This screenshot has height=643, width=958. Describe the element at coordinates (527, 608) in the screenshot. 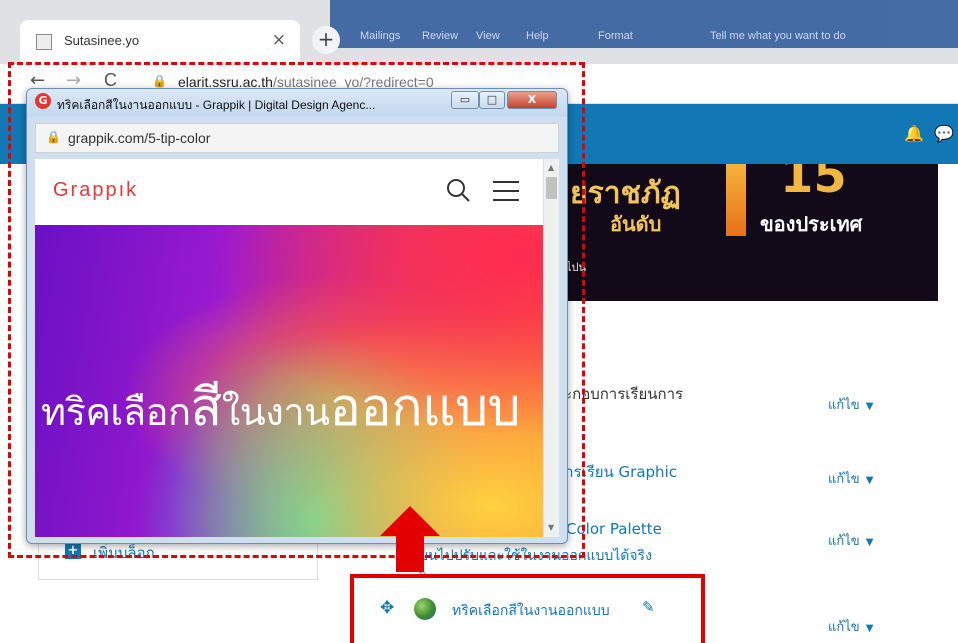

I see `highlight-new-item` at that location.